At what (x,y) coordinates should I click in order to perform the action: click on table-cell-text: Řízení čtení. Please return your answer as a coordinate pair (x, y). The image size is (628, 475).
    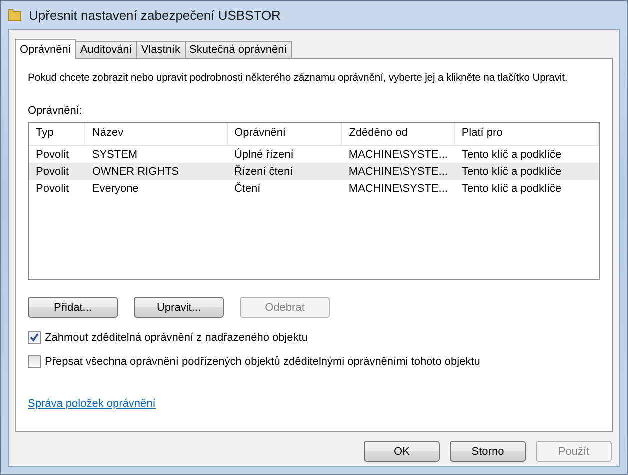
    Looking at the image, I should click on (263, 172).